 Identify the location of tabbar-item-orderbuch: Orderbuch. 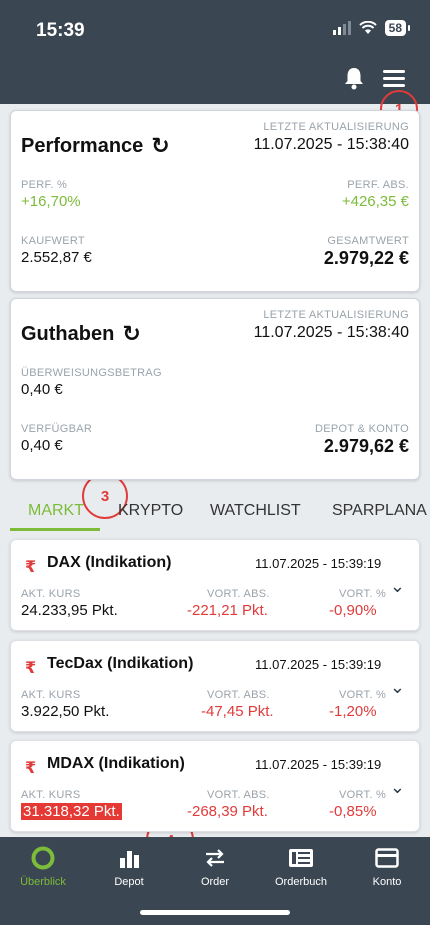
(301, 866).